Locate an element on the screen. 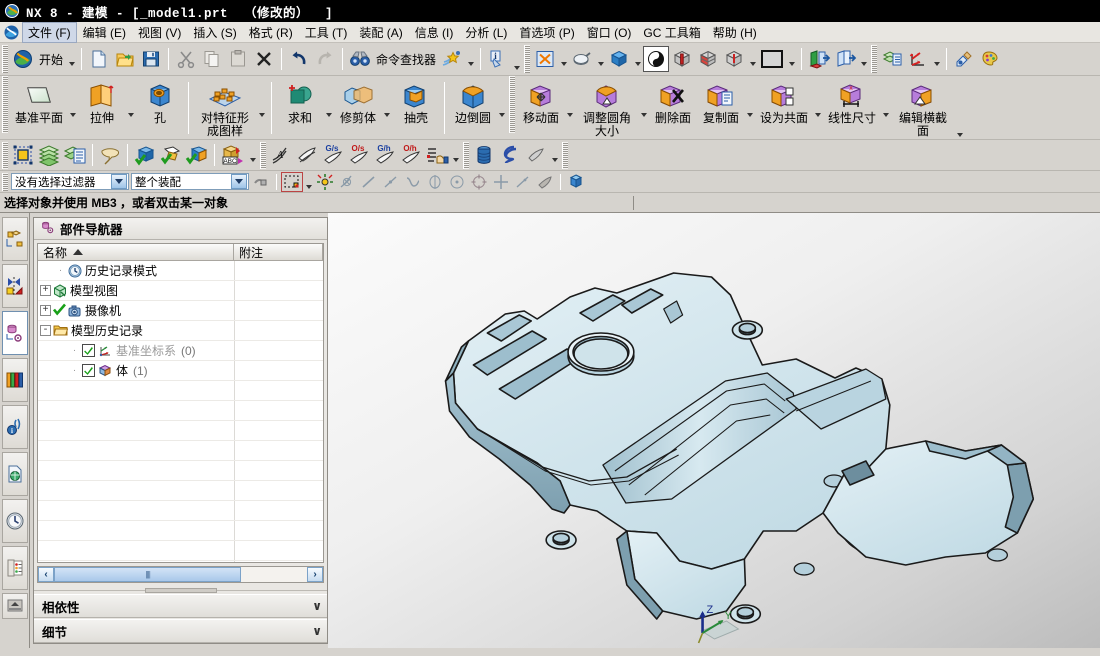 The height and width of the screenshot is (656, 1100). extrude-caret is located at coordinates (131, 107).